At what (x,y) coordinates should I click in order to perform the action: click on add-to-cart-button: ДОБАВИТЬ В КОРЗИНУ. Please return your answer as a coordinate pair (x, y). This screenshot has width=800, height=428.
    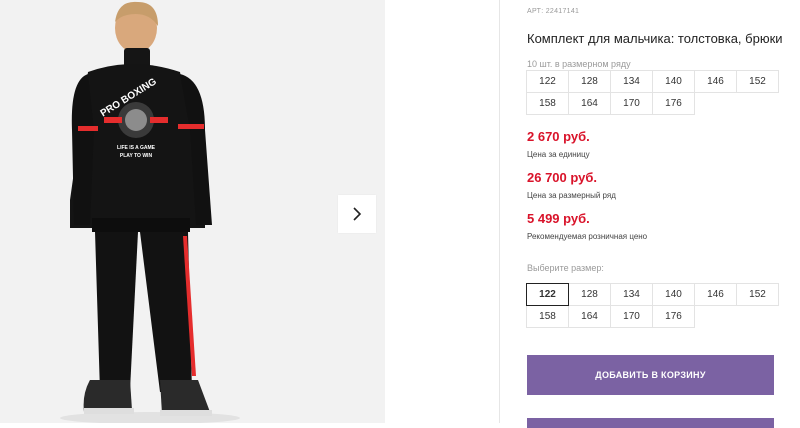
    Looking at the image, I should click on (650, 375).